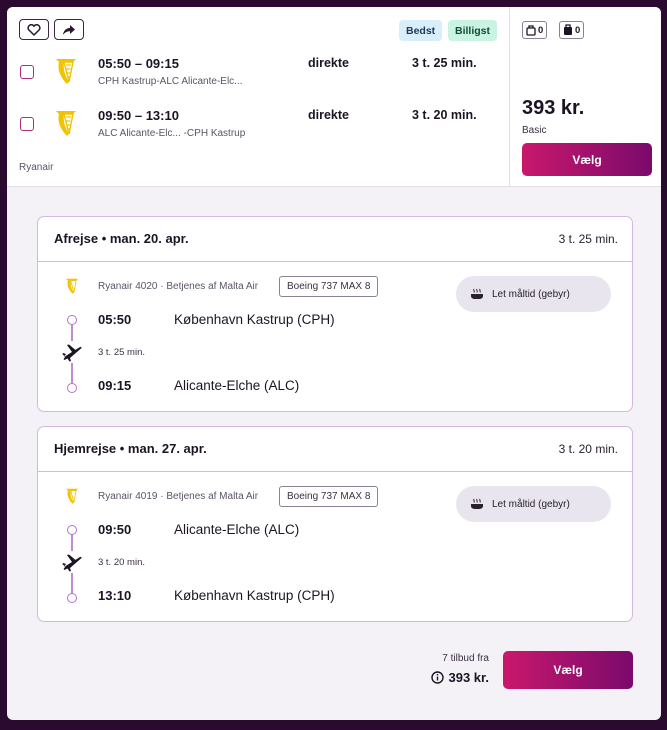 This screenshot has height=730, width=667. I want to click on flight-time: 3 t. 25 min., so click(121, 352).